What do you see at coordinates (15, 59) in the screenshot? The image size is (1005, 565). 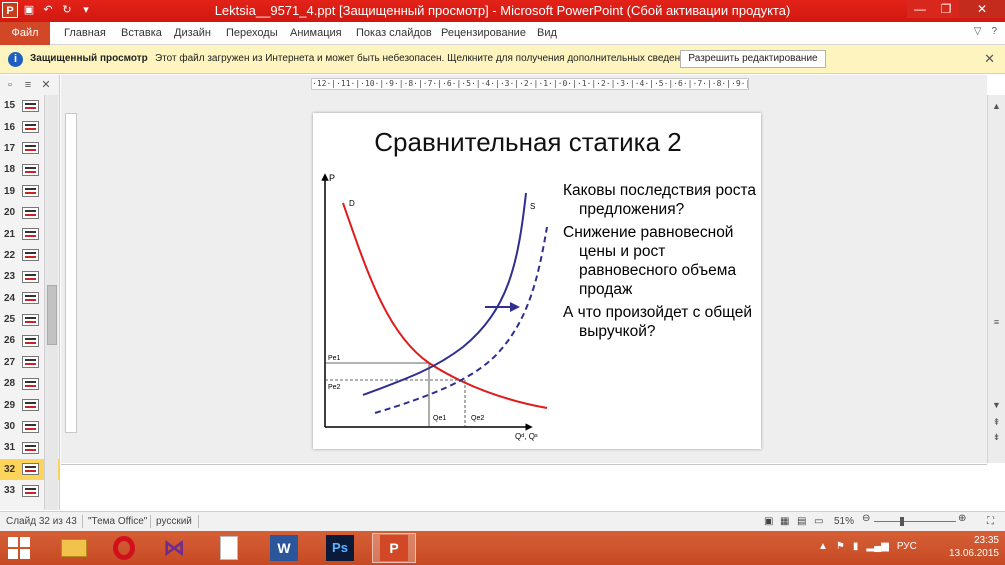 I see `info-icon: i` at bounding box center [15, 59].